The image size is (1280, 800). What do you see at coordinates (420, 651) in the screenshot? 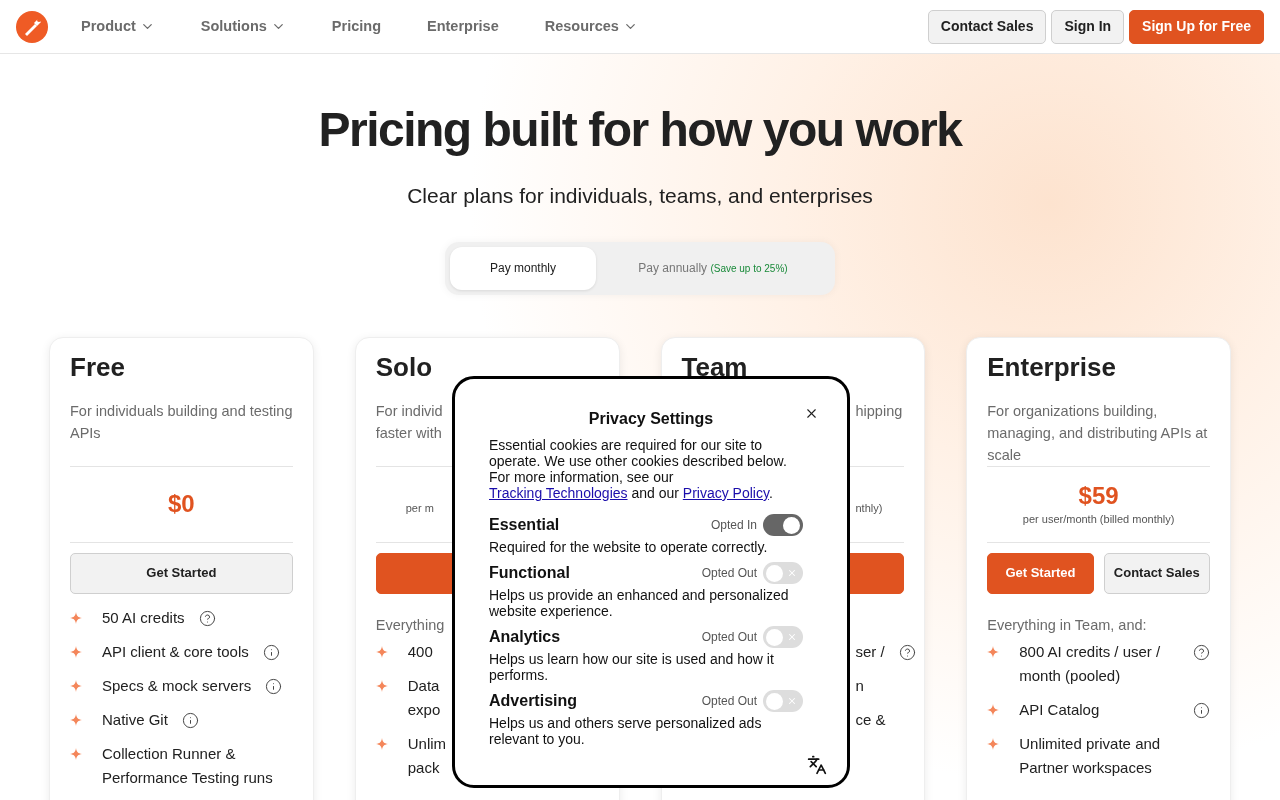
I see `feature-text: 400` at bounding box center [420, 651].